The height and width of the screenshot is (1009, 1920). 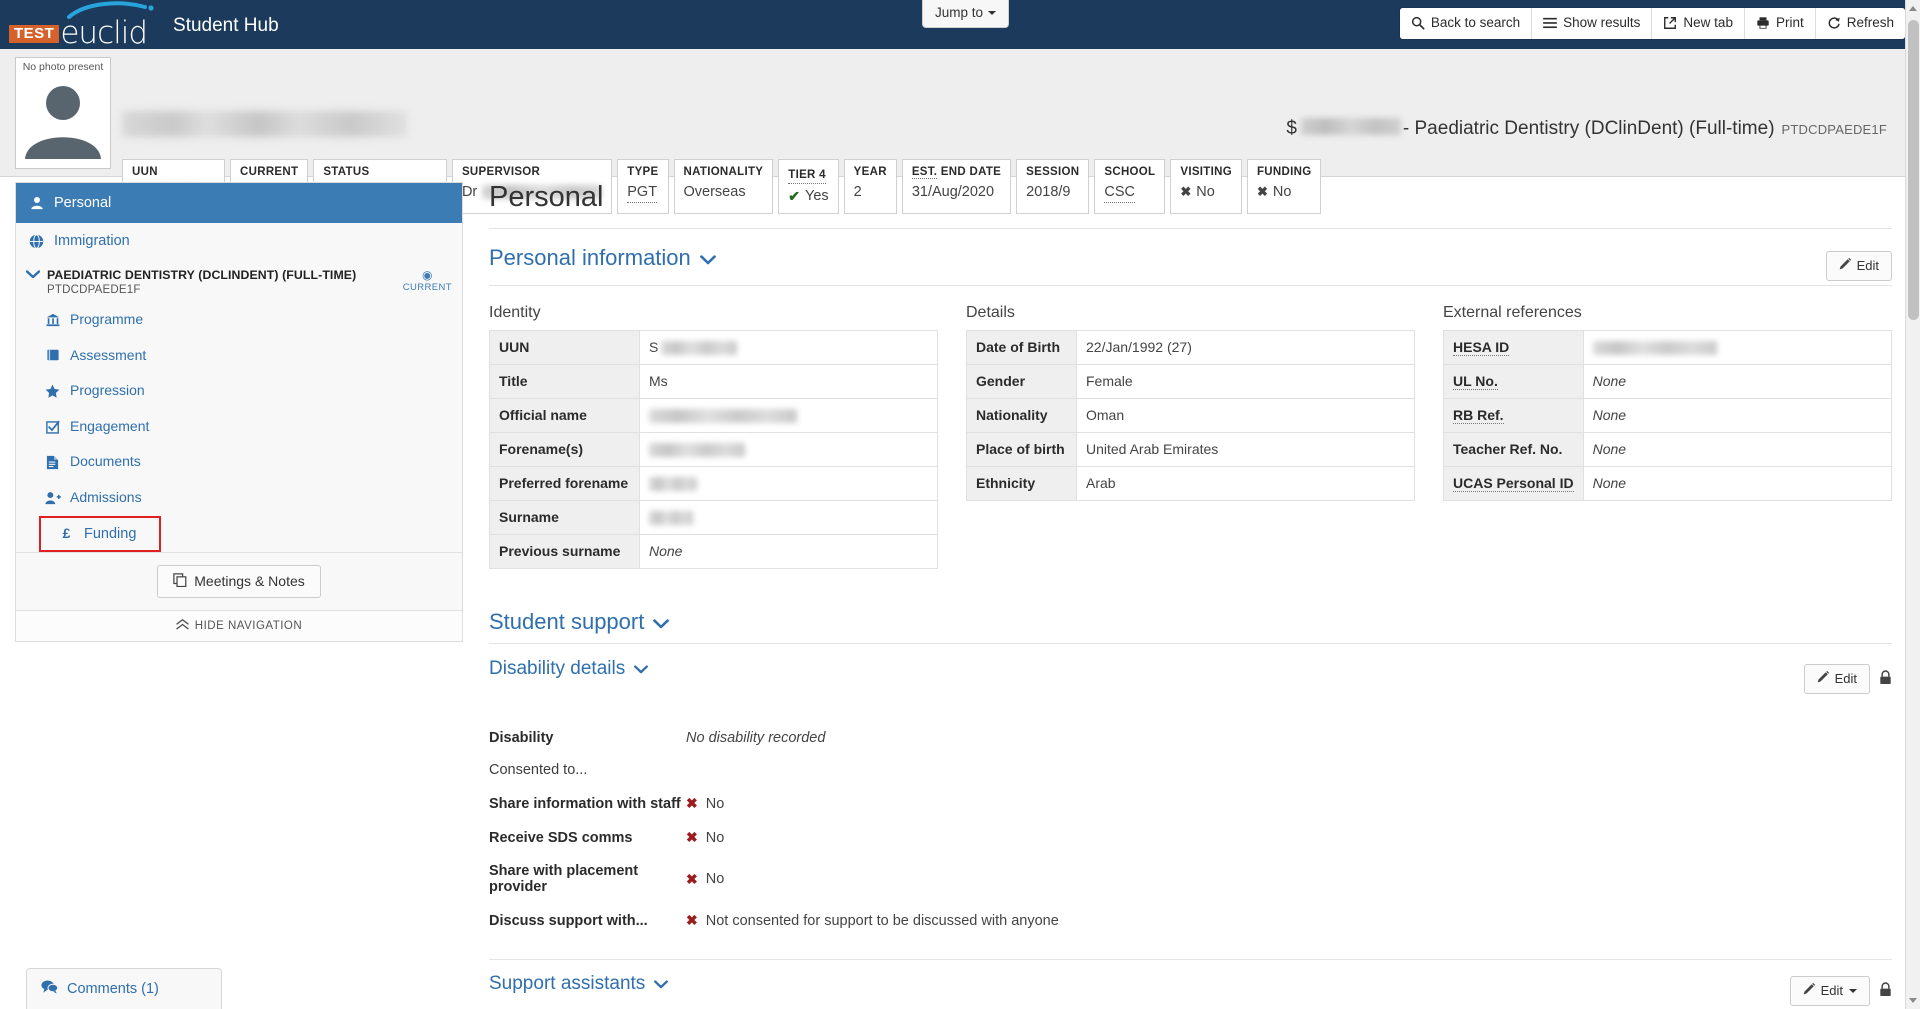 I want to click on consent-value-text: No, so click(x=715, y=879).